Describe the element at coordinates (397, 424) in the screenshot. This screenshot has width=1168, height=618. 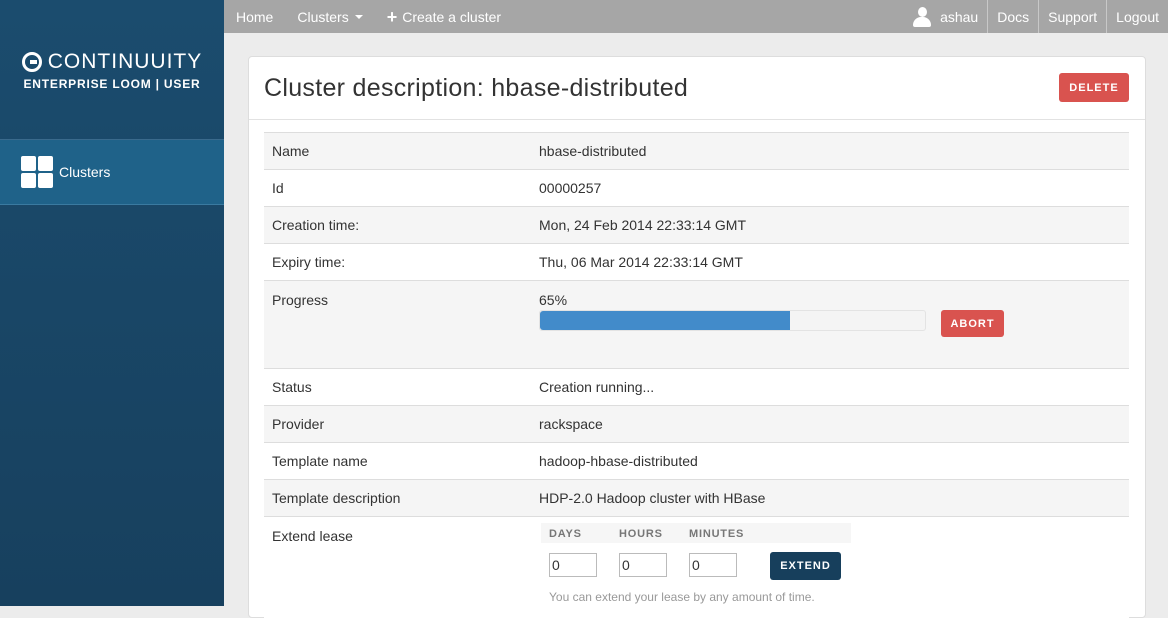
I see `row-key: Provider` at that location.